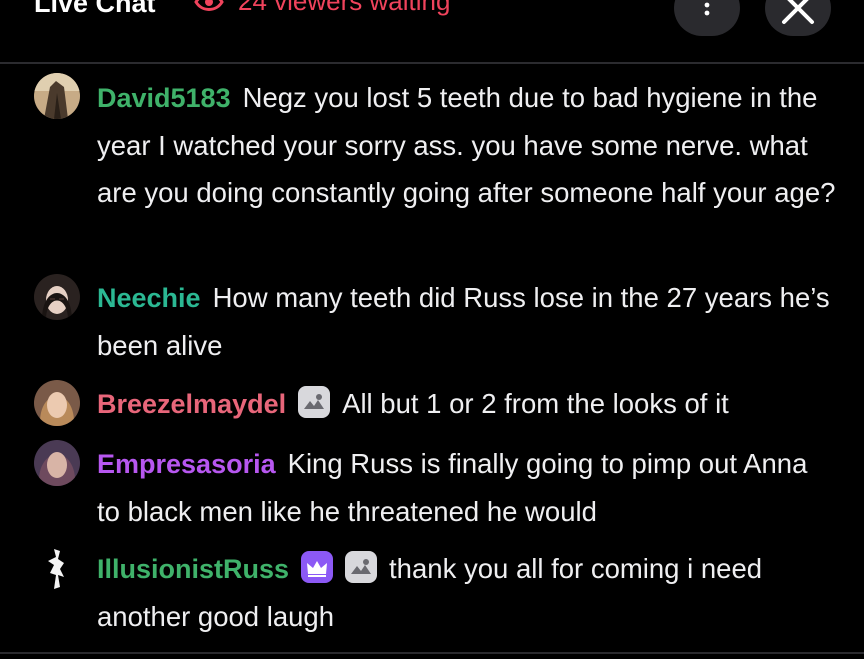 The width and height of the screenshot is (864, 659). I want to click on username-illusionistruss: IllusionistRuss, so click(193, 569).